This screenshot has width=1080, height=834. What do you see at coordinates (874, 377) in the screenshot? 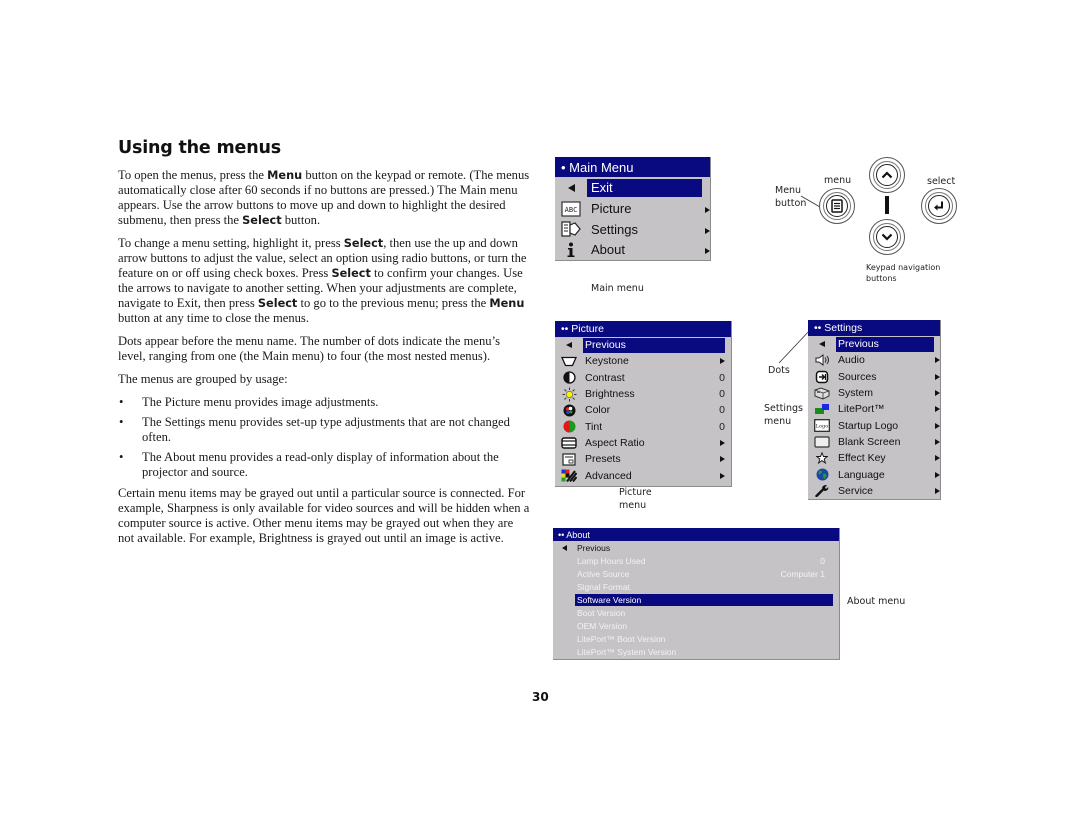
I see `settings-menu-item-sources: Sources` at bounding box center [874, 377].